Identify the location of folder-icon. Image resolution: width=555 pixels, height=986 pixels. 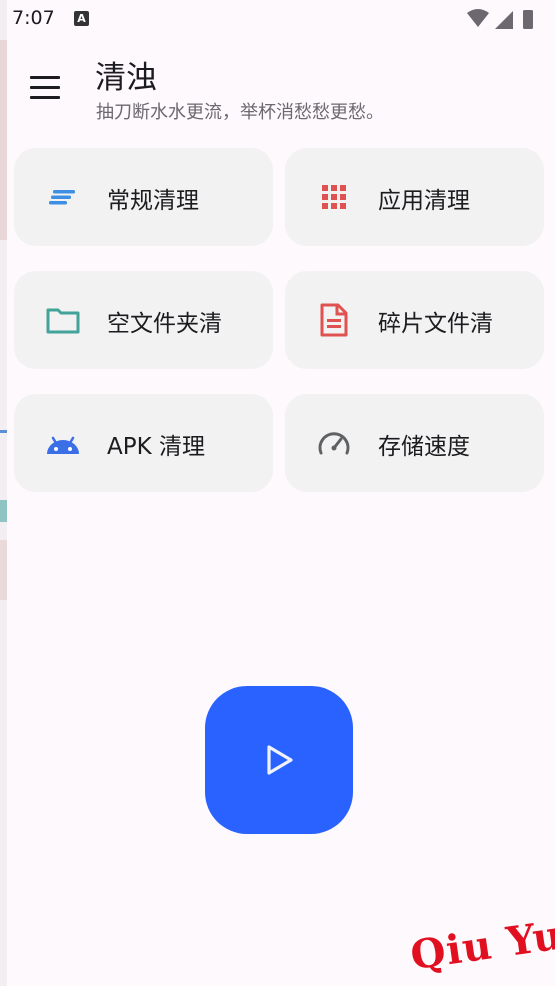
(63, 321).